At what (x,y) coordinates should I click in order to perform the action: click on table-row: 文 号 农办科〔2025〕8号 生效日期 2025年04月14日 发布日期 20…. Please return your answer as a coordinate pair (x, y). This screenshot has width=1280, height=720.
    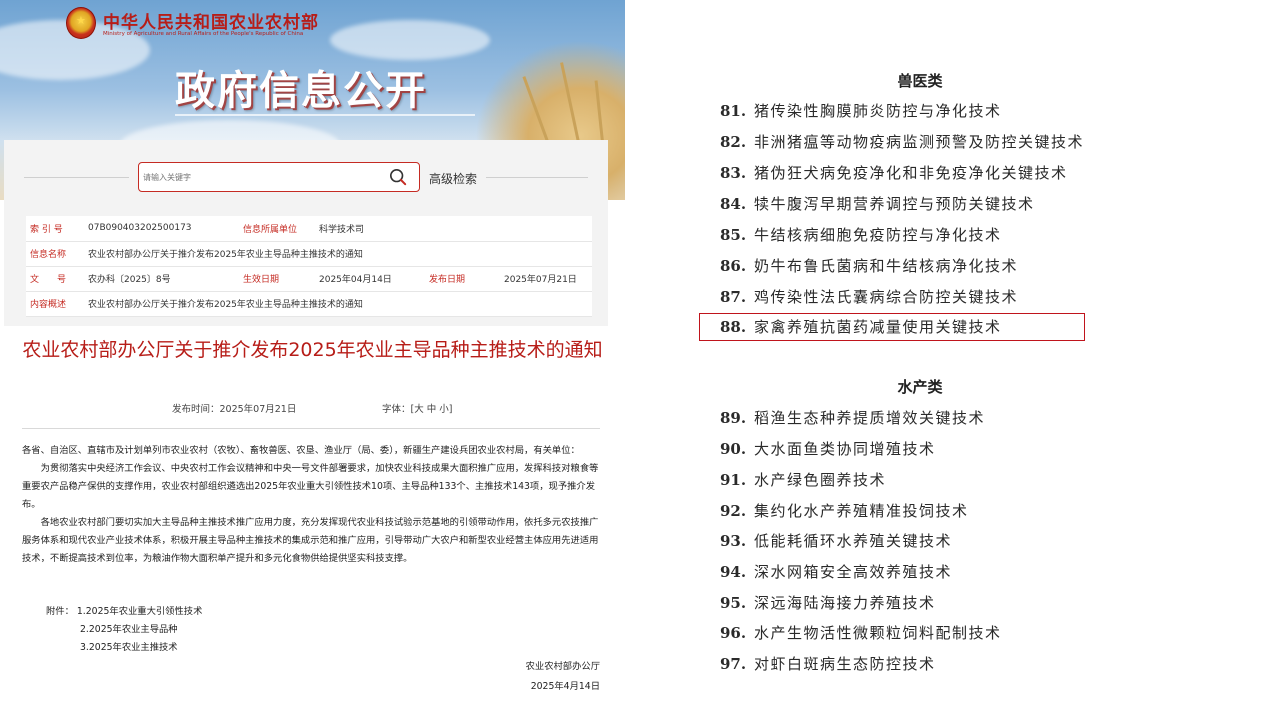
    Looking at the image, I should click on (309, 279).